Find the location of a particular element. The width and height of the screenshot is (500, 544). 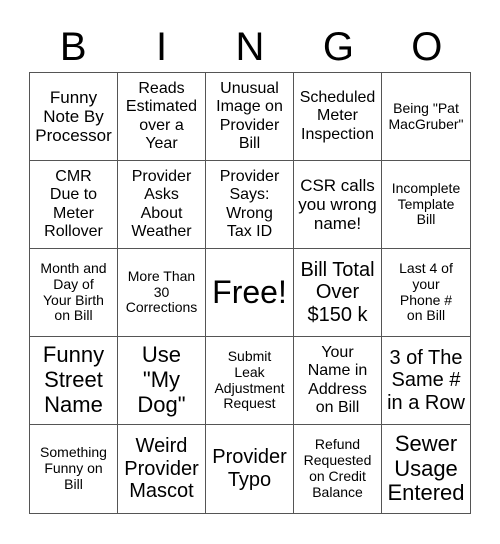

bingo-cell-text: Reads Estimated over a Year is located at coordinates (161, 116).